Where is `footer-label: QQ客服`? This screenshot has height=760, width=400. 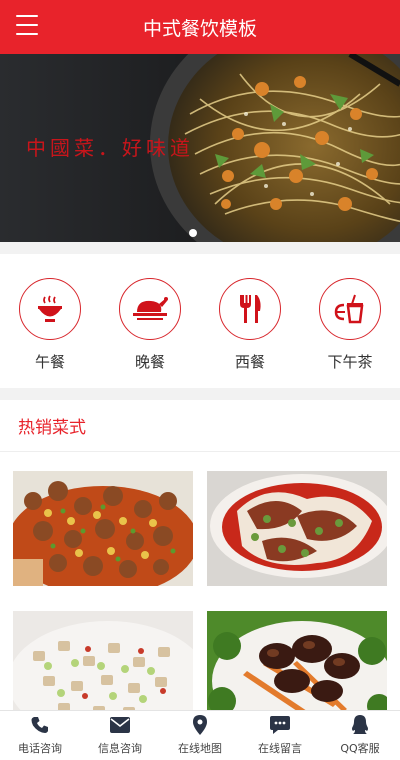
footer-label: QQ客服 is located at coordinates (360, 748).